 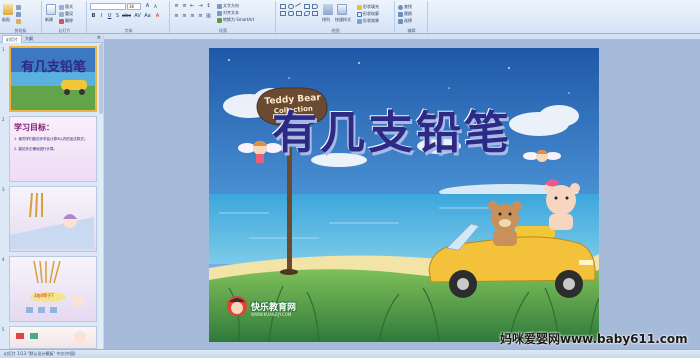 What do you see at coordinates (61, 7) in the screenshot?
I see `layout-icon` at bounding box center [61, 7].